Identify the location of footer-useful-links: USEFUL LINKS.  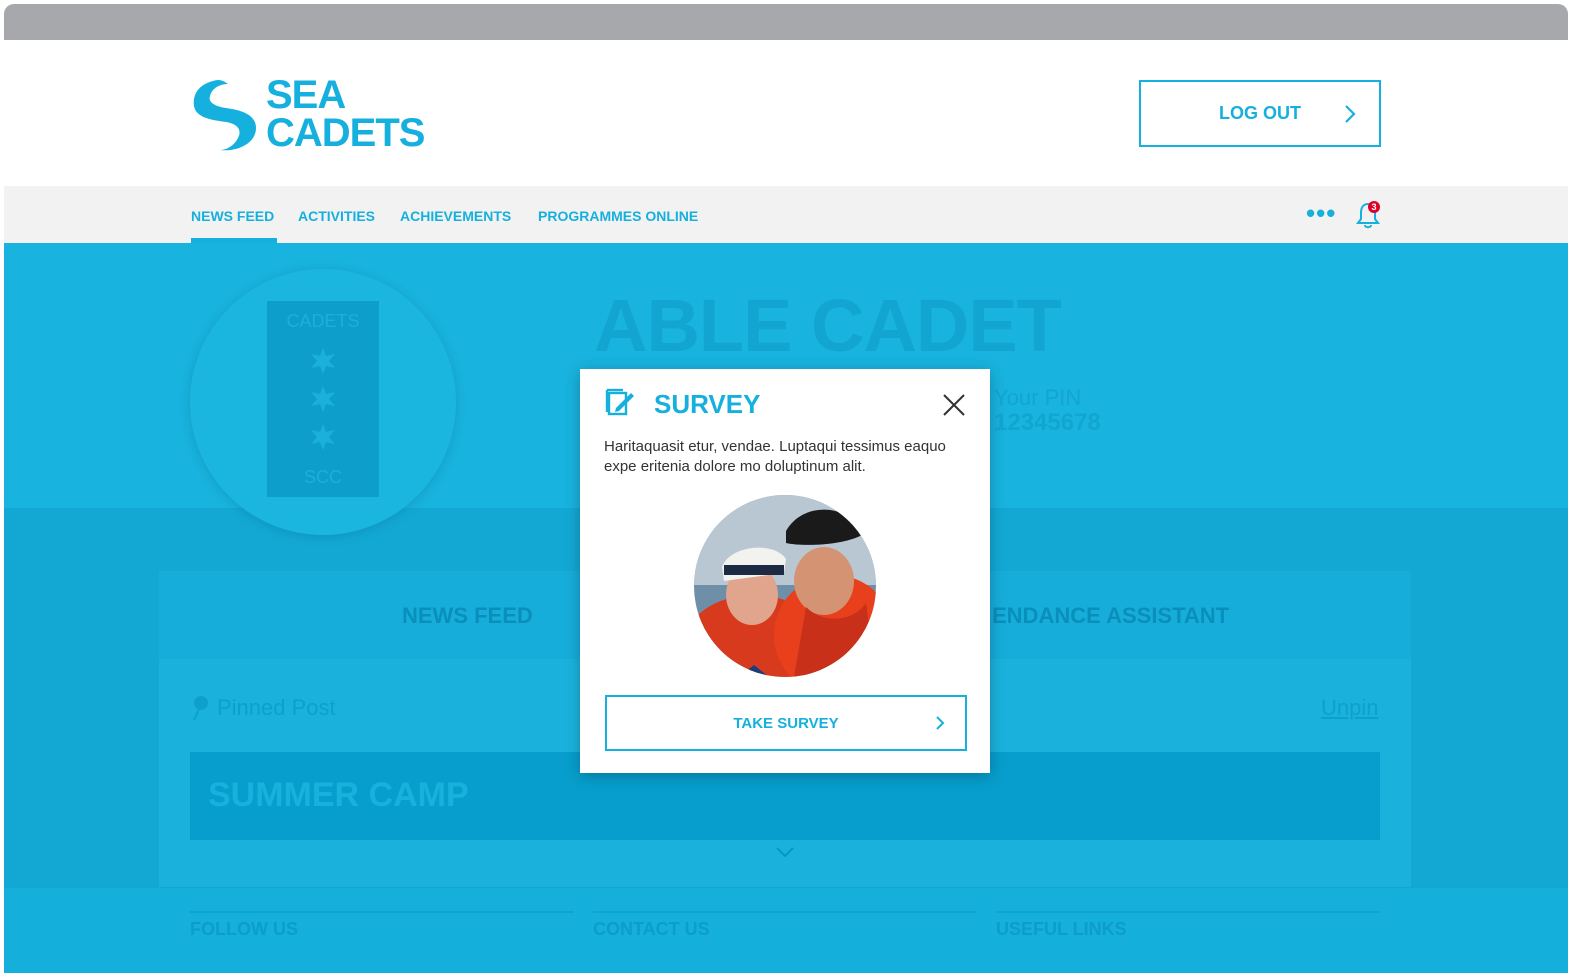
(1188, 925).